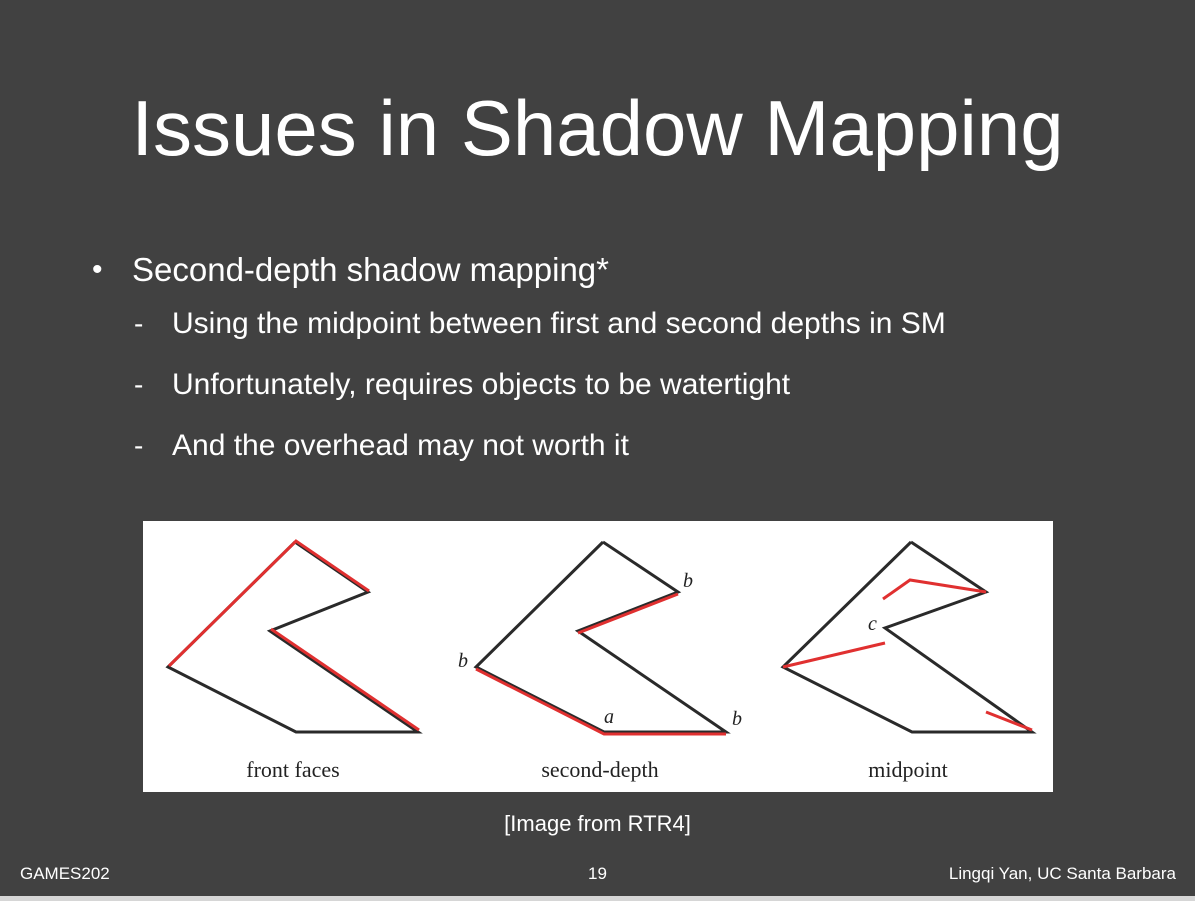  Describe the element at coordinates (597, 128) in the screenshot. I see `slide-title: Issues in Shadow Mapping` at that location.